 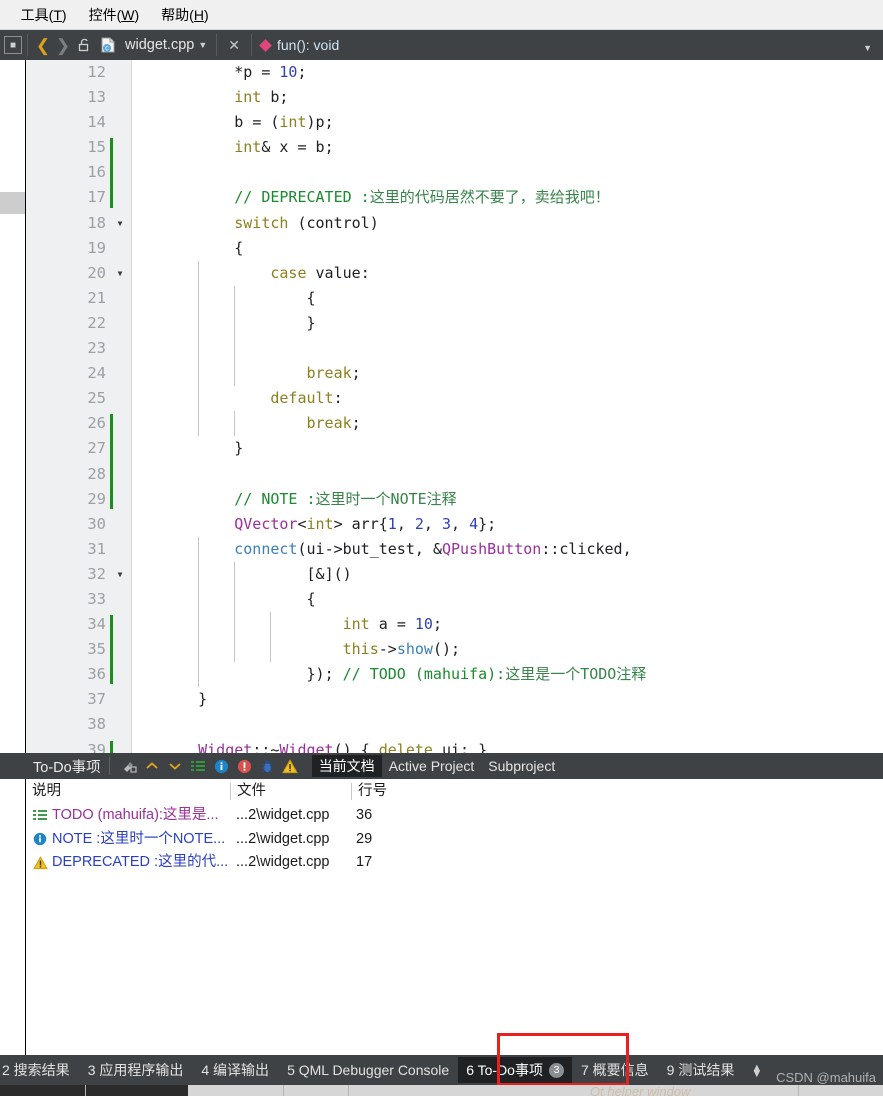 I want to click on gutter-row: 15, so click(x=78, y=147).